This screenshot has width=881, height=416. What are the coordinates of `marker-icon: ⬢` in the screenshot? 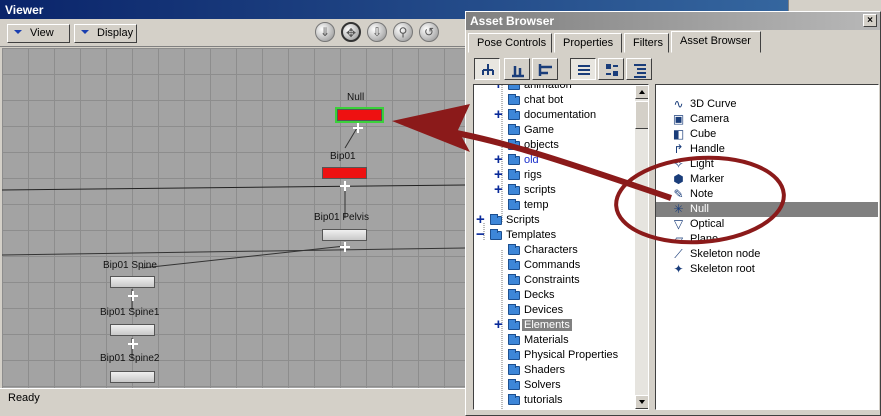 It's located at (678, 179).